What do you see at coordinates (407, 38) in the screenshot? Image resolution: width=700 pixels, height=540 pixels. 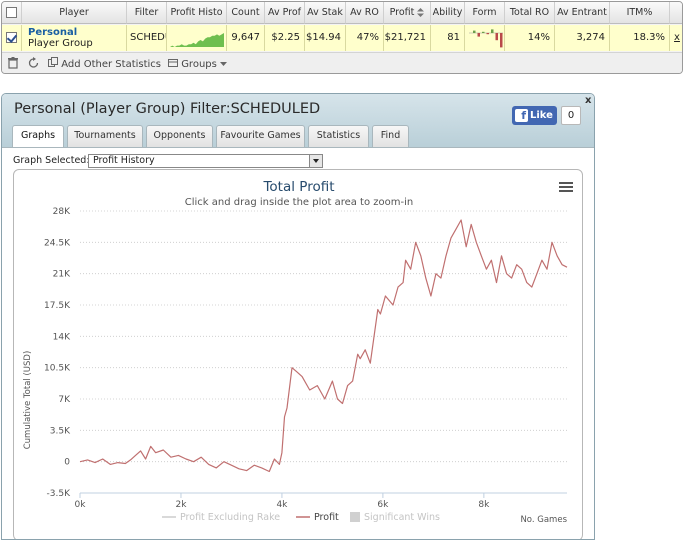 I see `profit-cell: $21,721` at bounding box center [407, 38].